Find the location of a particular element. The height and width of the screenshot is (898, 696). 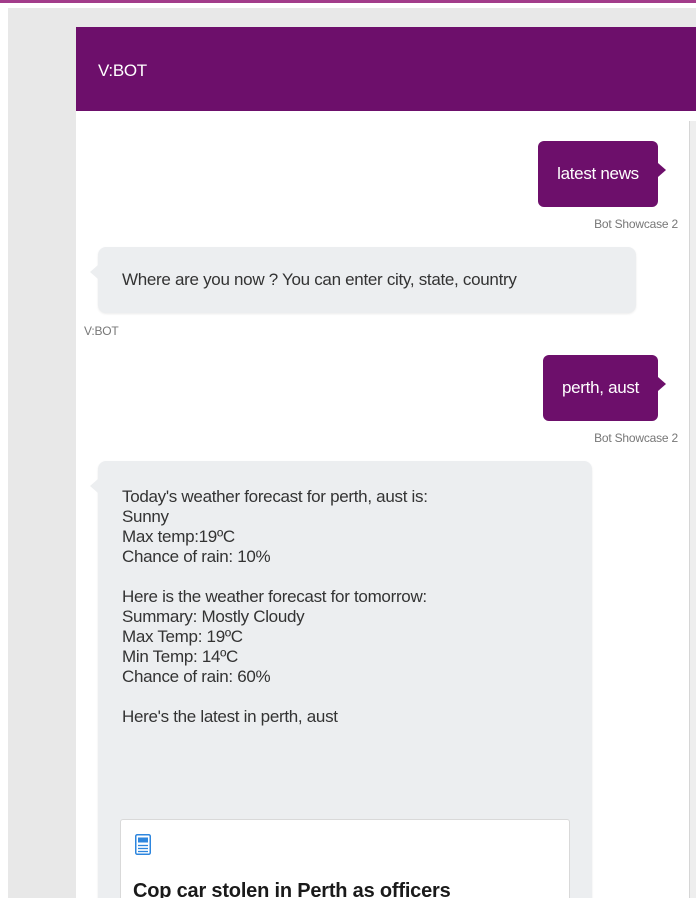

weather-line: Max temp:19ºC is located at coordinates (178, 536).